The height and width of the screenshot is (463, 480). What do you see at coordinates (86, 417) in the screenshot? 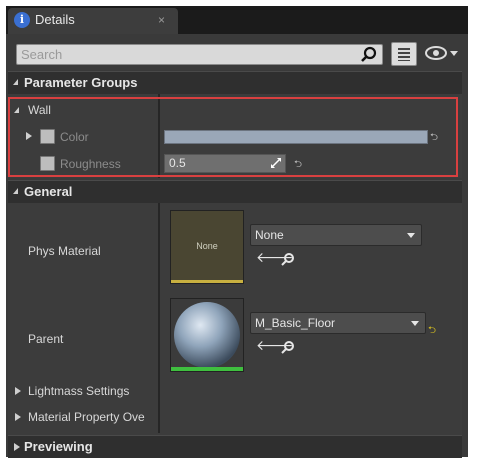
I see `material-property-label: Material Property Ove` at bounding box center [86, 417].